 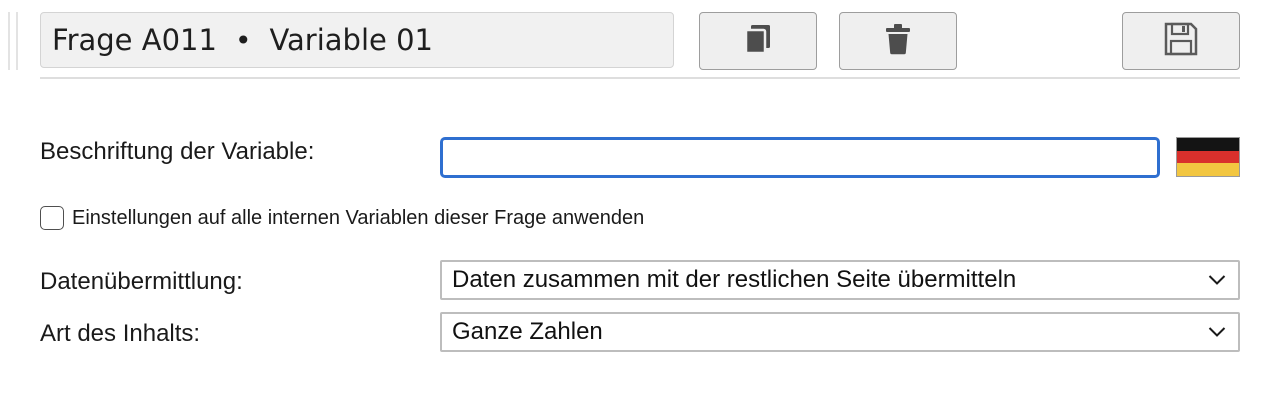 I want to click on question-variable-title: Frage A011 • Variable 01, so click(x=357, y=40).